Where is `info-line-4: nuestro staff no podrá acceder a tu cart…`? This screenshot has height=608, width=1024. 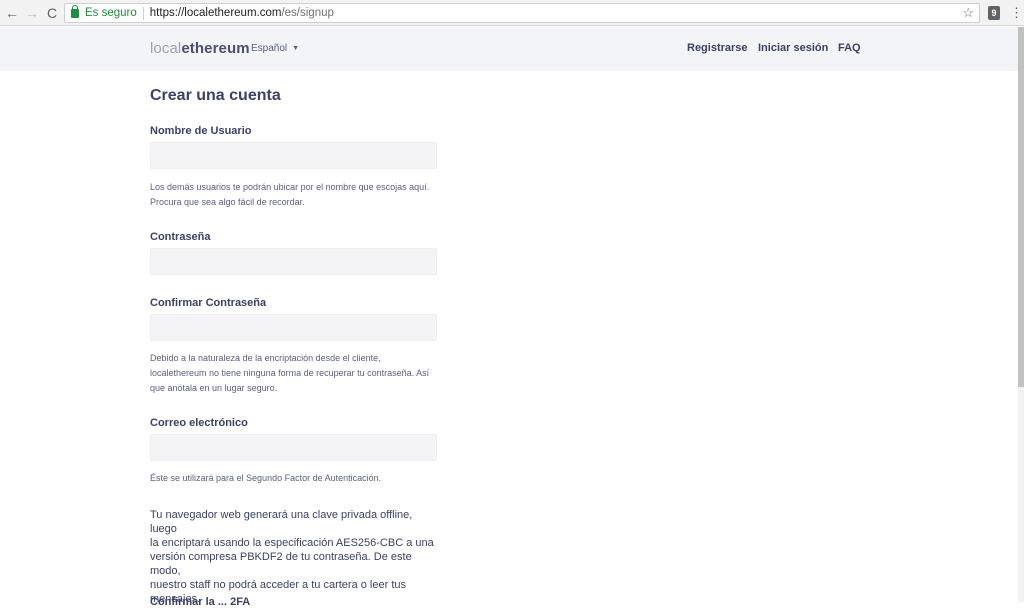
info-line-4: nuestro staff no podrá acceder a tu cart… is located at coordinates (278, 585).